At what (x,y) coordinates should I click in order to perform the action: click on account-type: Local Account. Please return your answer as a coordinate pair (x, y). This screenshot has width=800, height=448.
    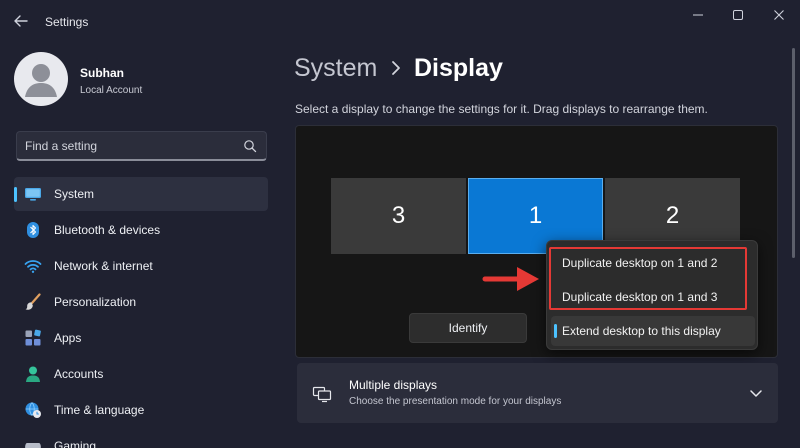
    Looking at the image, I should click on (111, 90).